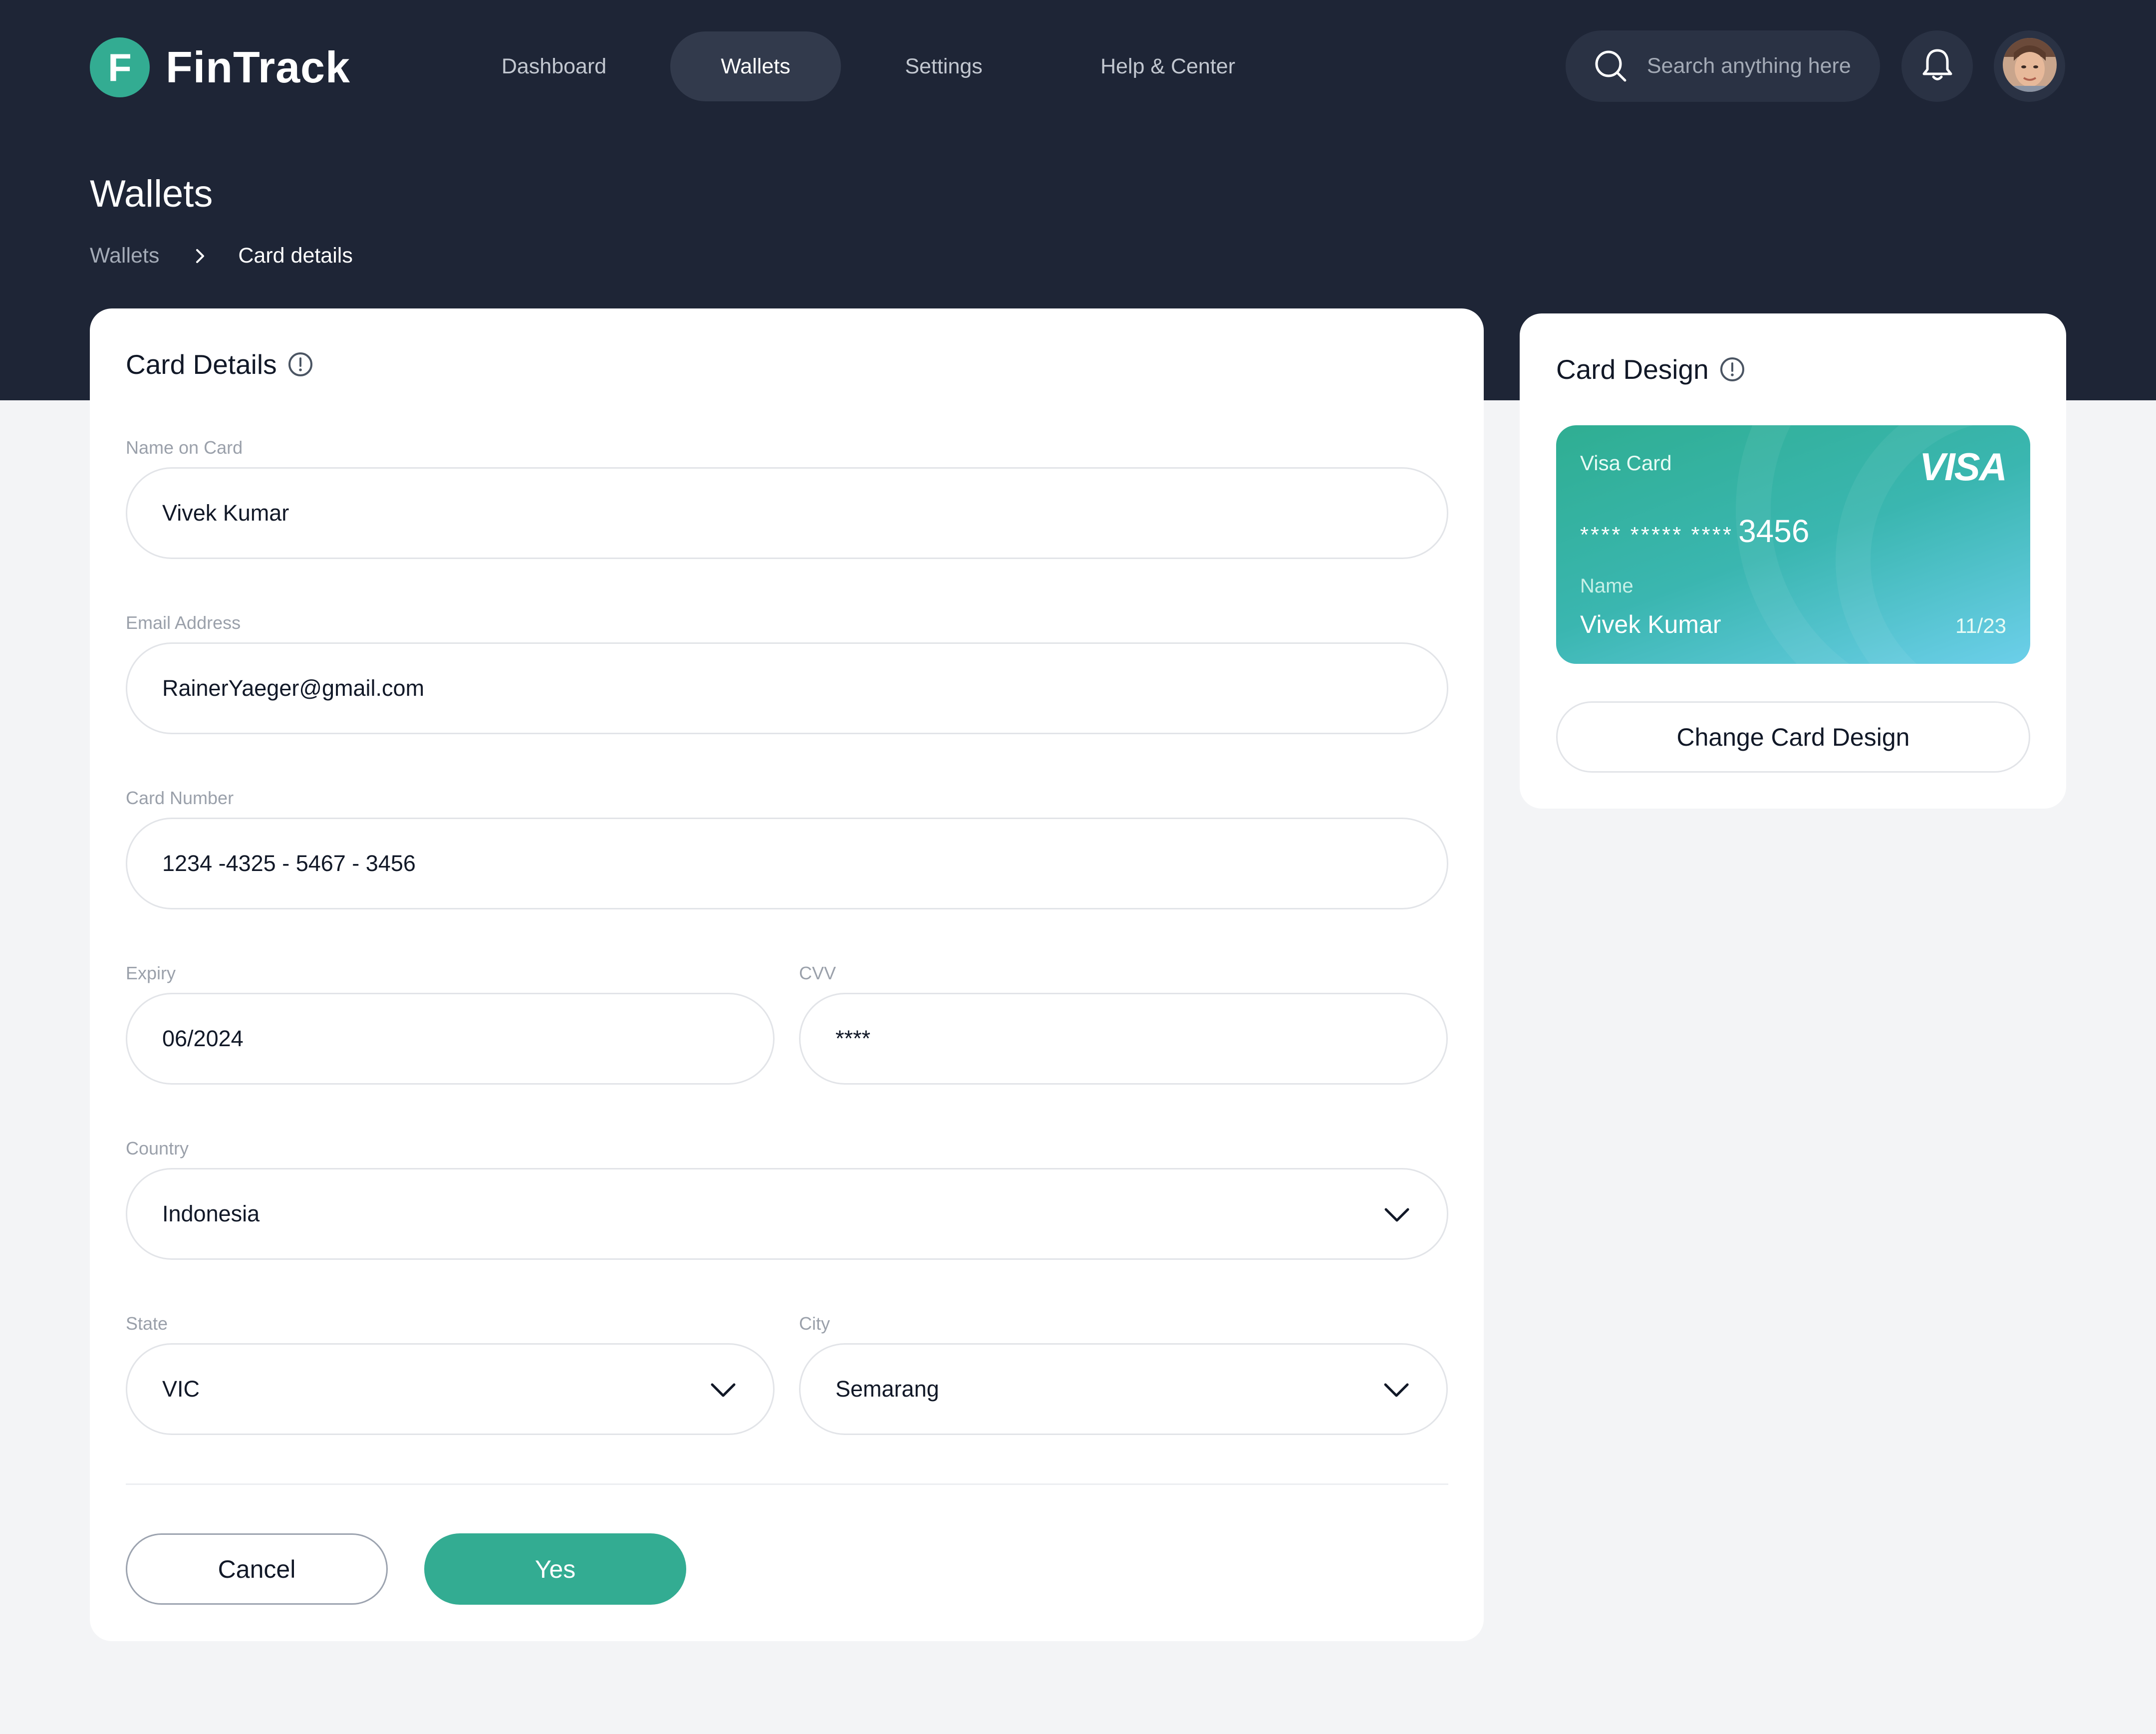 Image resolution: width=2156 pixels, height=1734 pixels. What do you see at coordinates (943, 66) in the screenshot?
I see `nav-settings: Settings` at bounding box center [943, 66].